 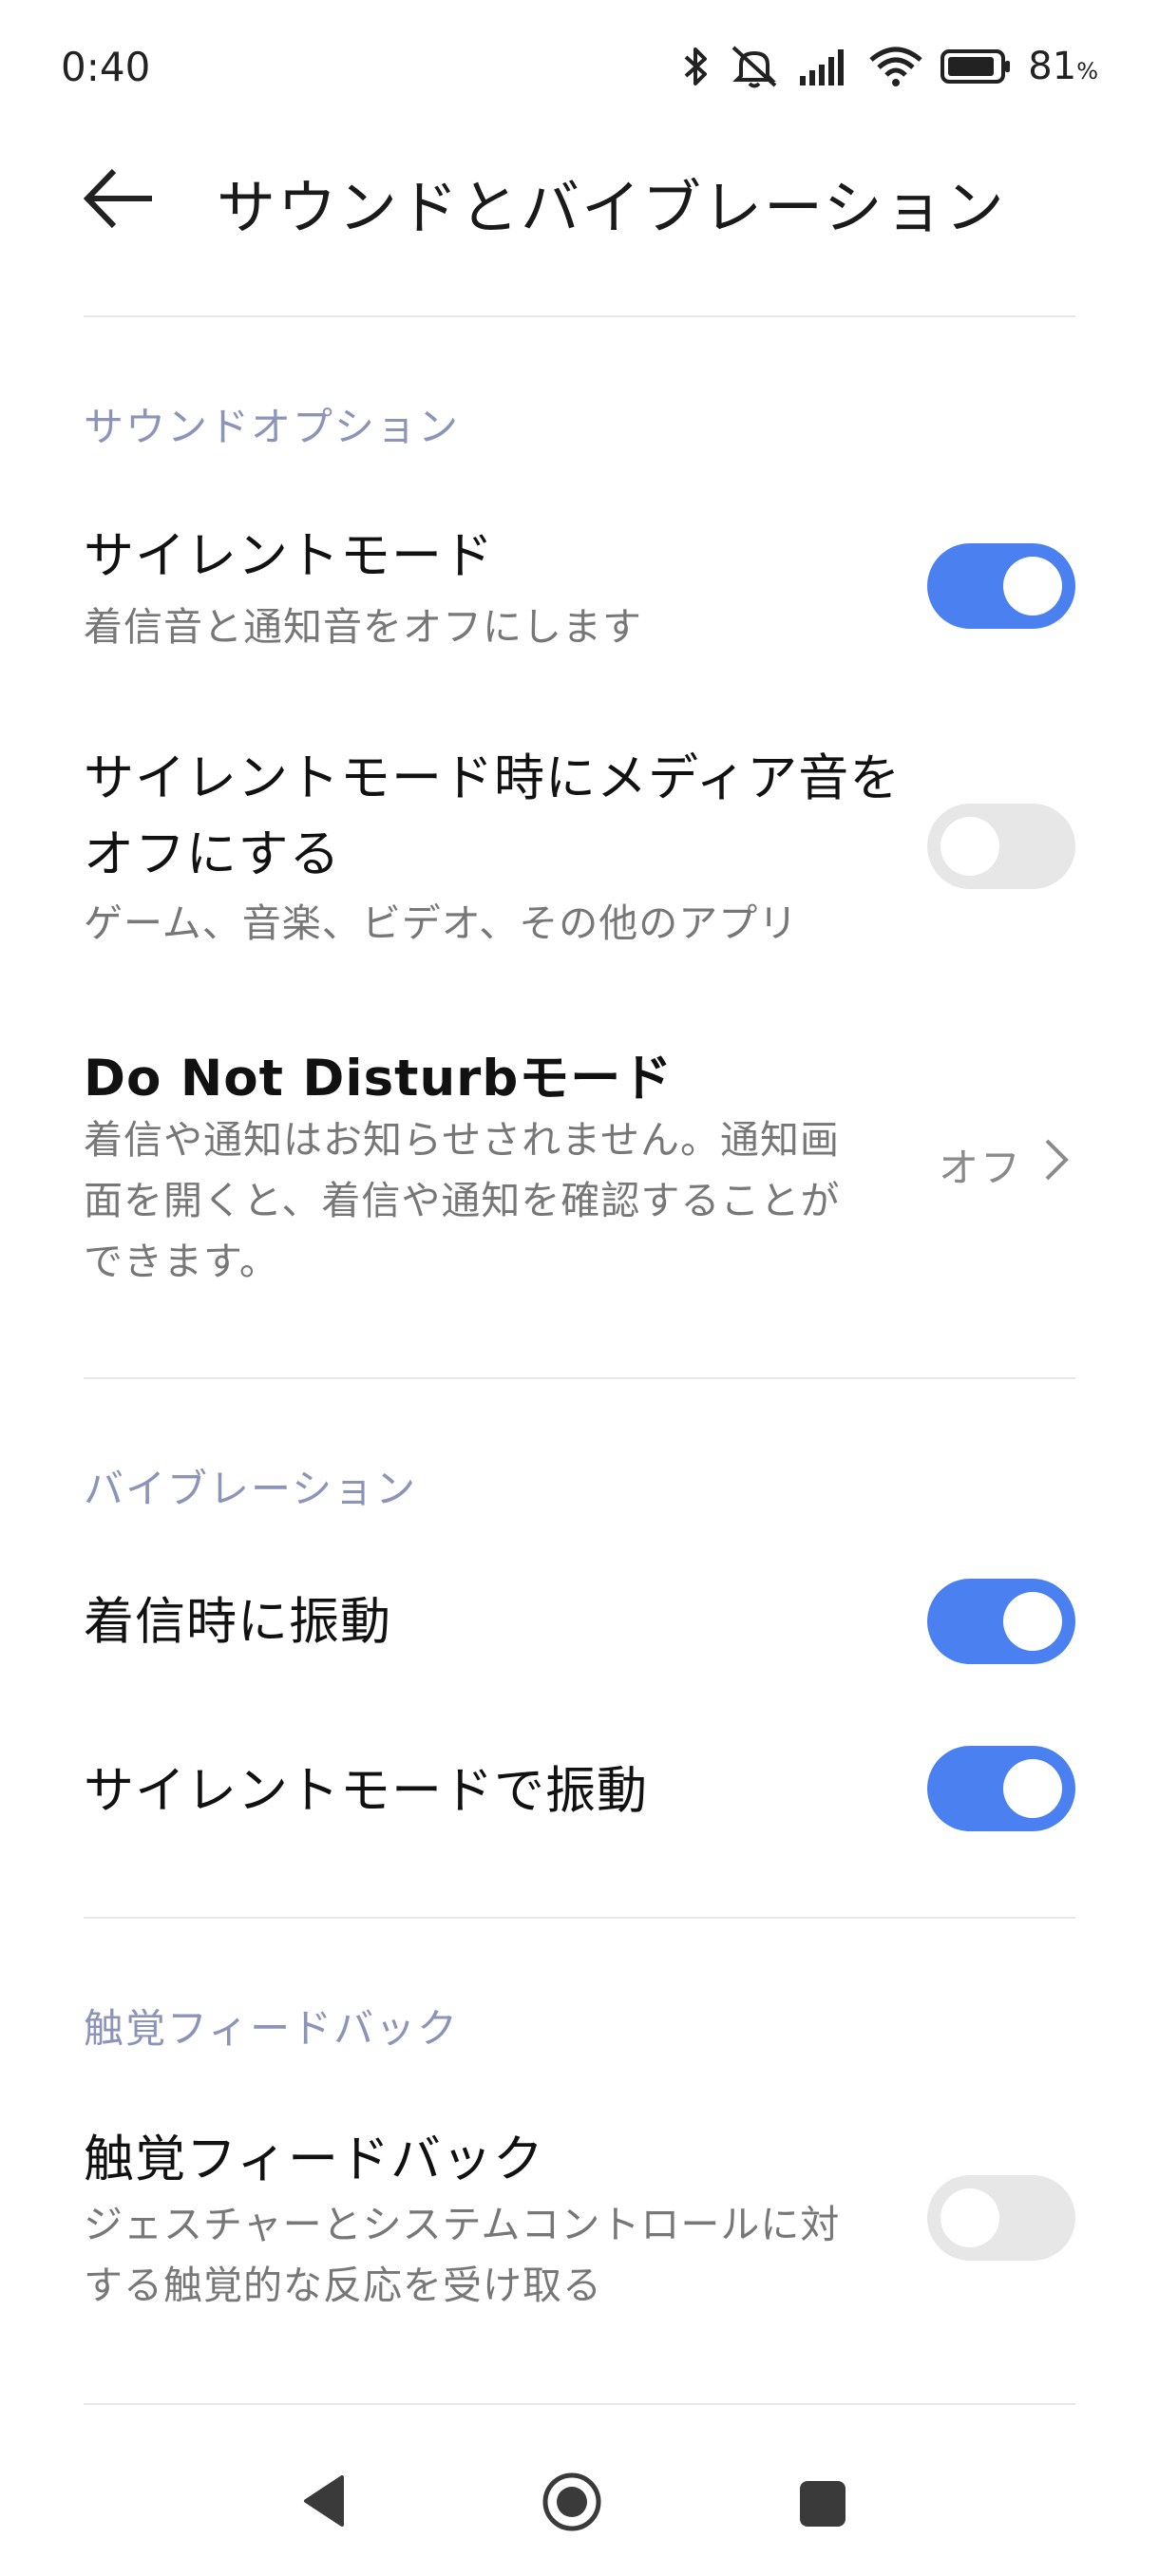 I want to click on dnd-status-value: オフ, so click(x=981, y=1168).